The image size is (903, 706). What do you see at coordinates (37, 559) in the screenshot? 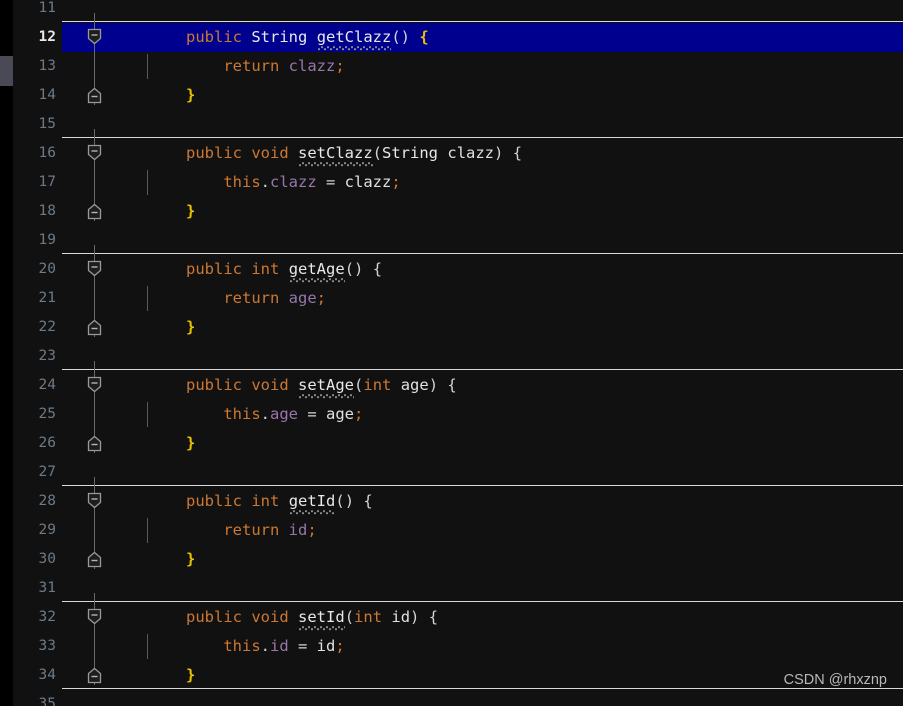
I see `line-number-30: 30` at bounding box center [37, 559].